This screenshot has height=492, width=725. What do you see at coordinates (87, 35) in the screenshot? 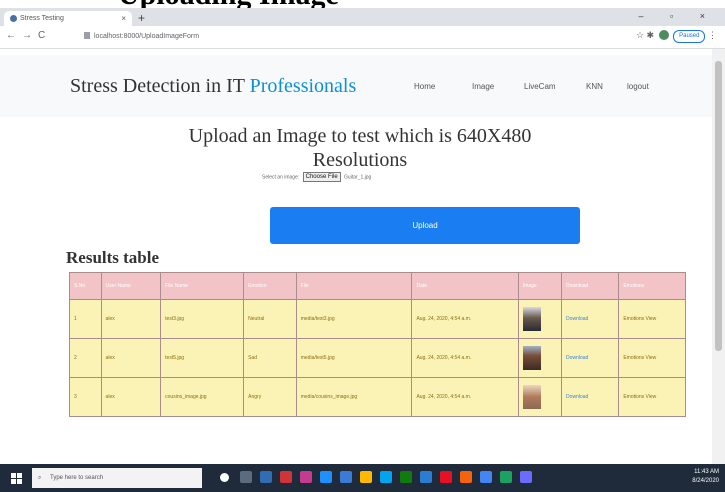
I see `info-icon` at bounding box center [87, 35].